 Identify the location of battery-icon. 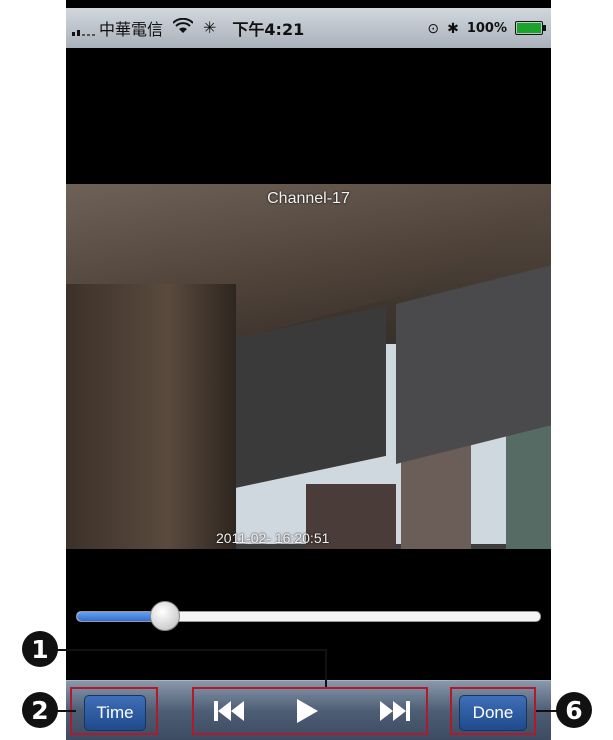
(530, 28).